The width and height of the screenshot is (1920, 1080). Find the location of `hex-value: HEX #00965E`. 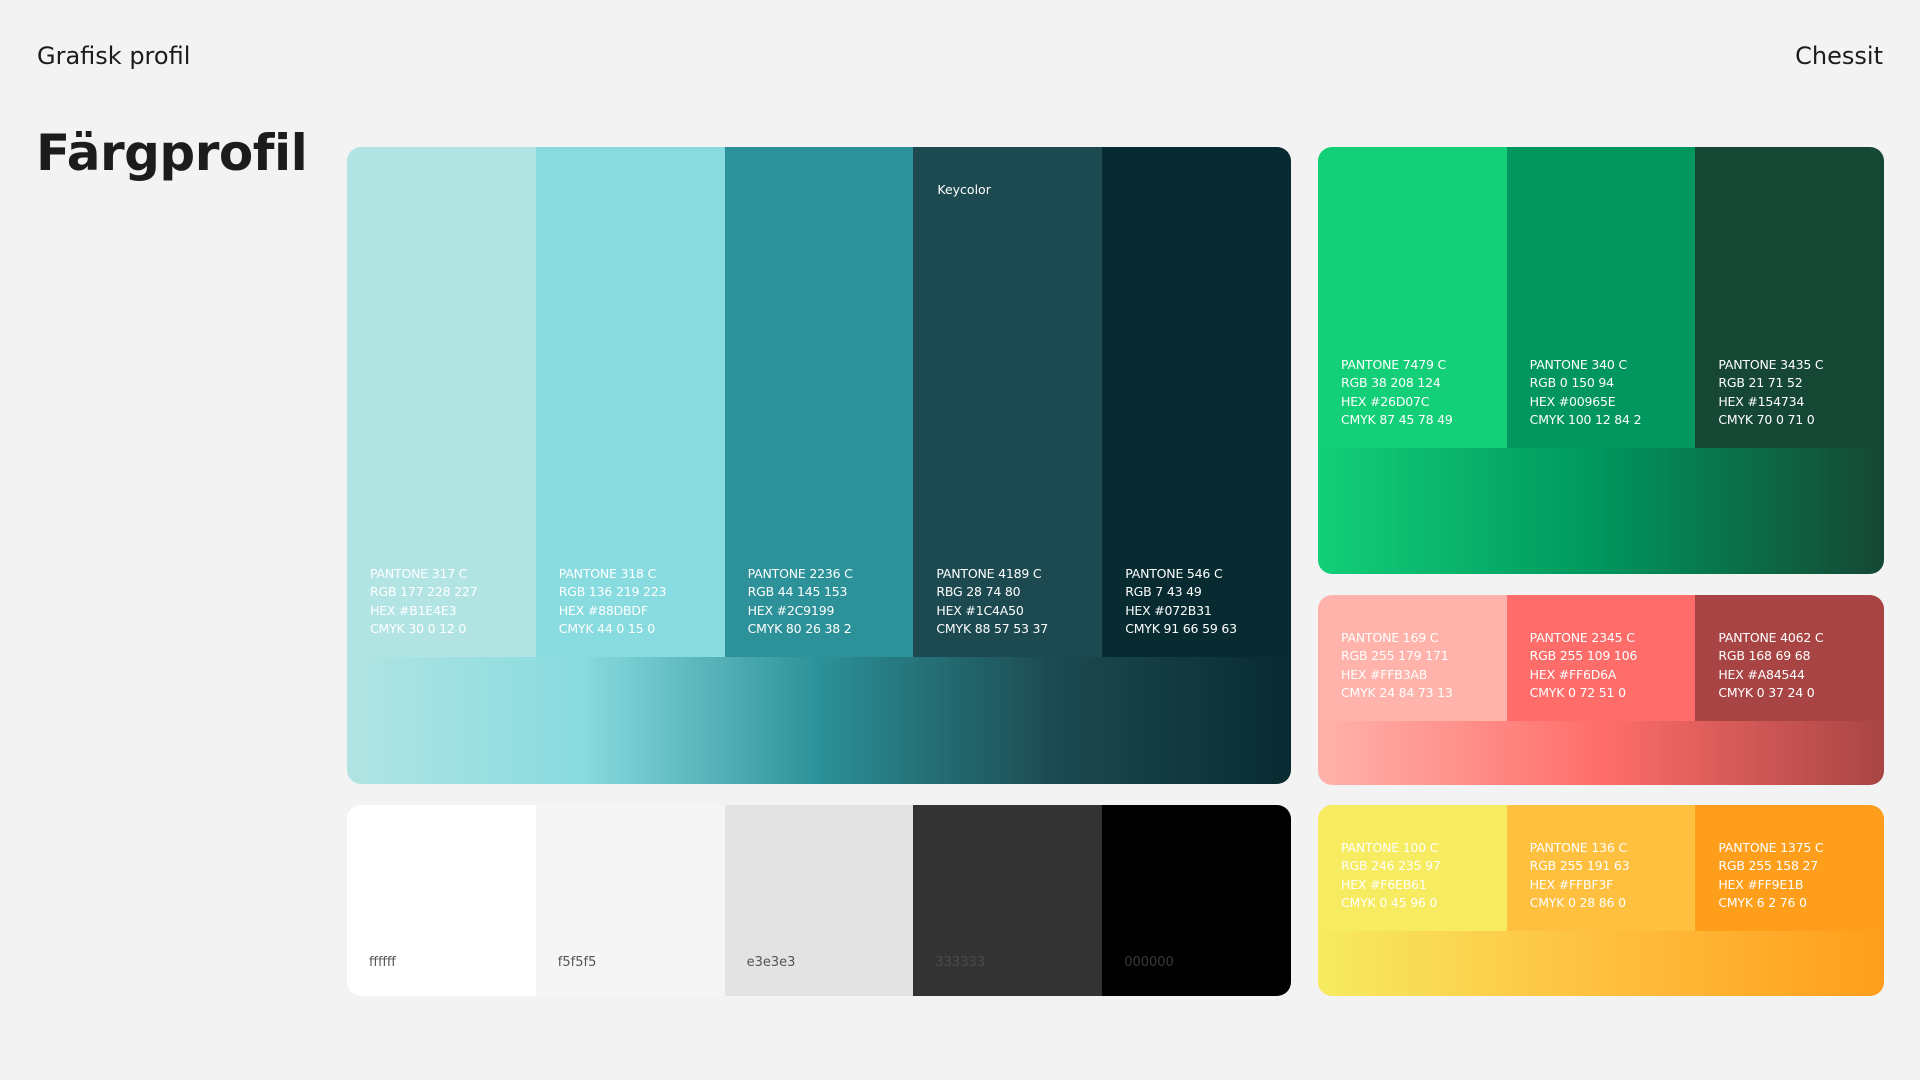

hex-value: HEX #00965E is located at coordinates (1572, 401).